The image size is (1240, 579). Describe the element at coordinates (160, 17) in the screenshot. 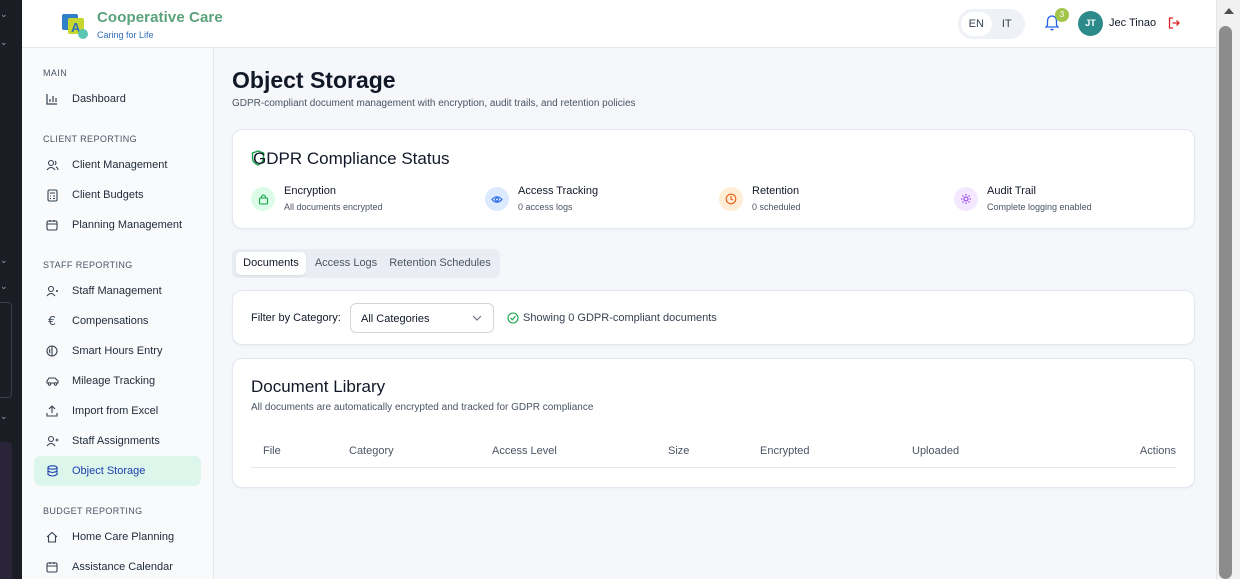

I see `brand-name: Cooperative Care` at that location.